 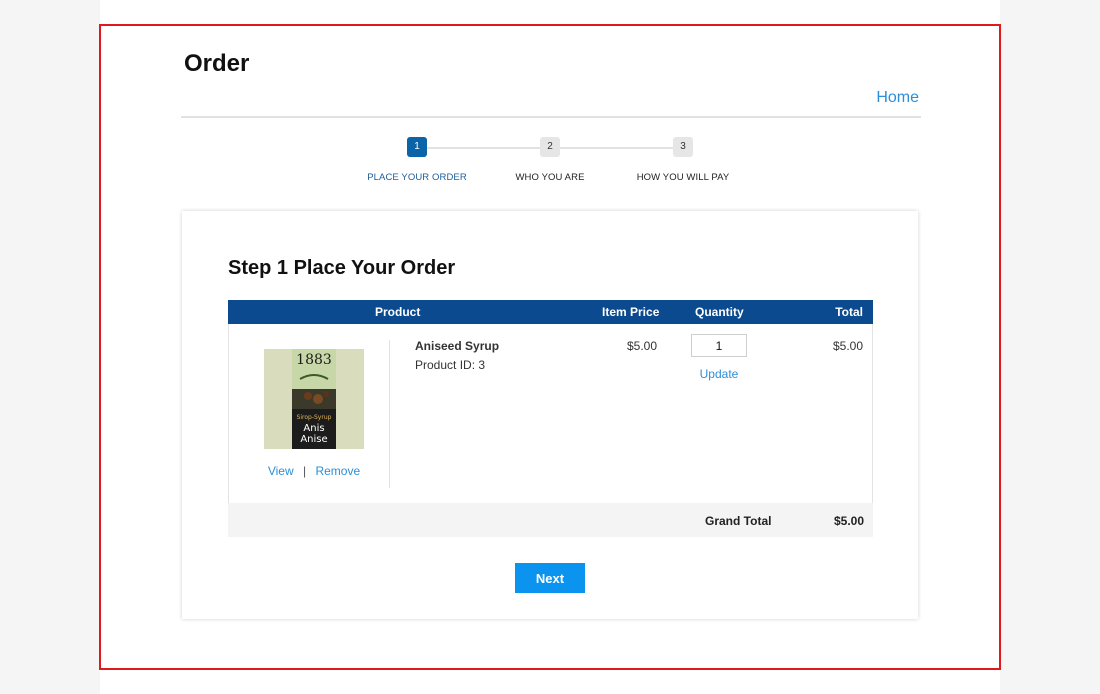 What do you see at coordinates (551, 117) in the screenshot?
I see `header-divider` at bounding box center [551, 117].